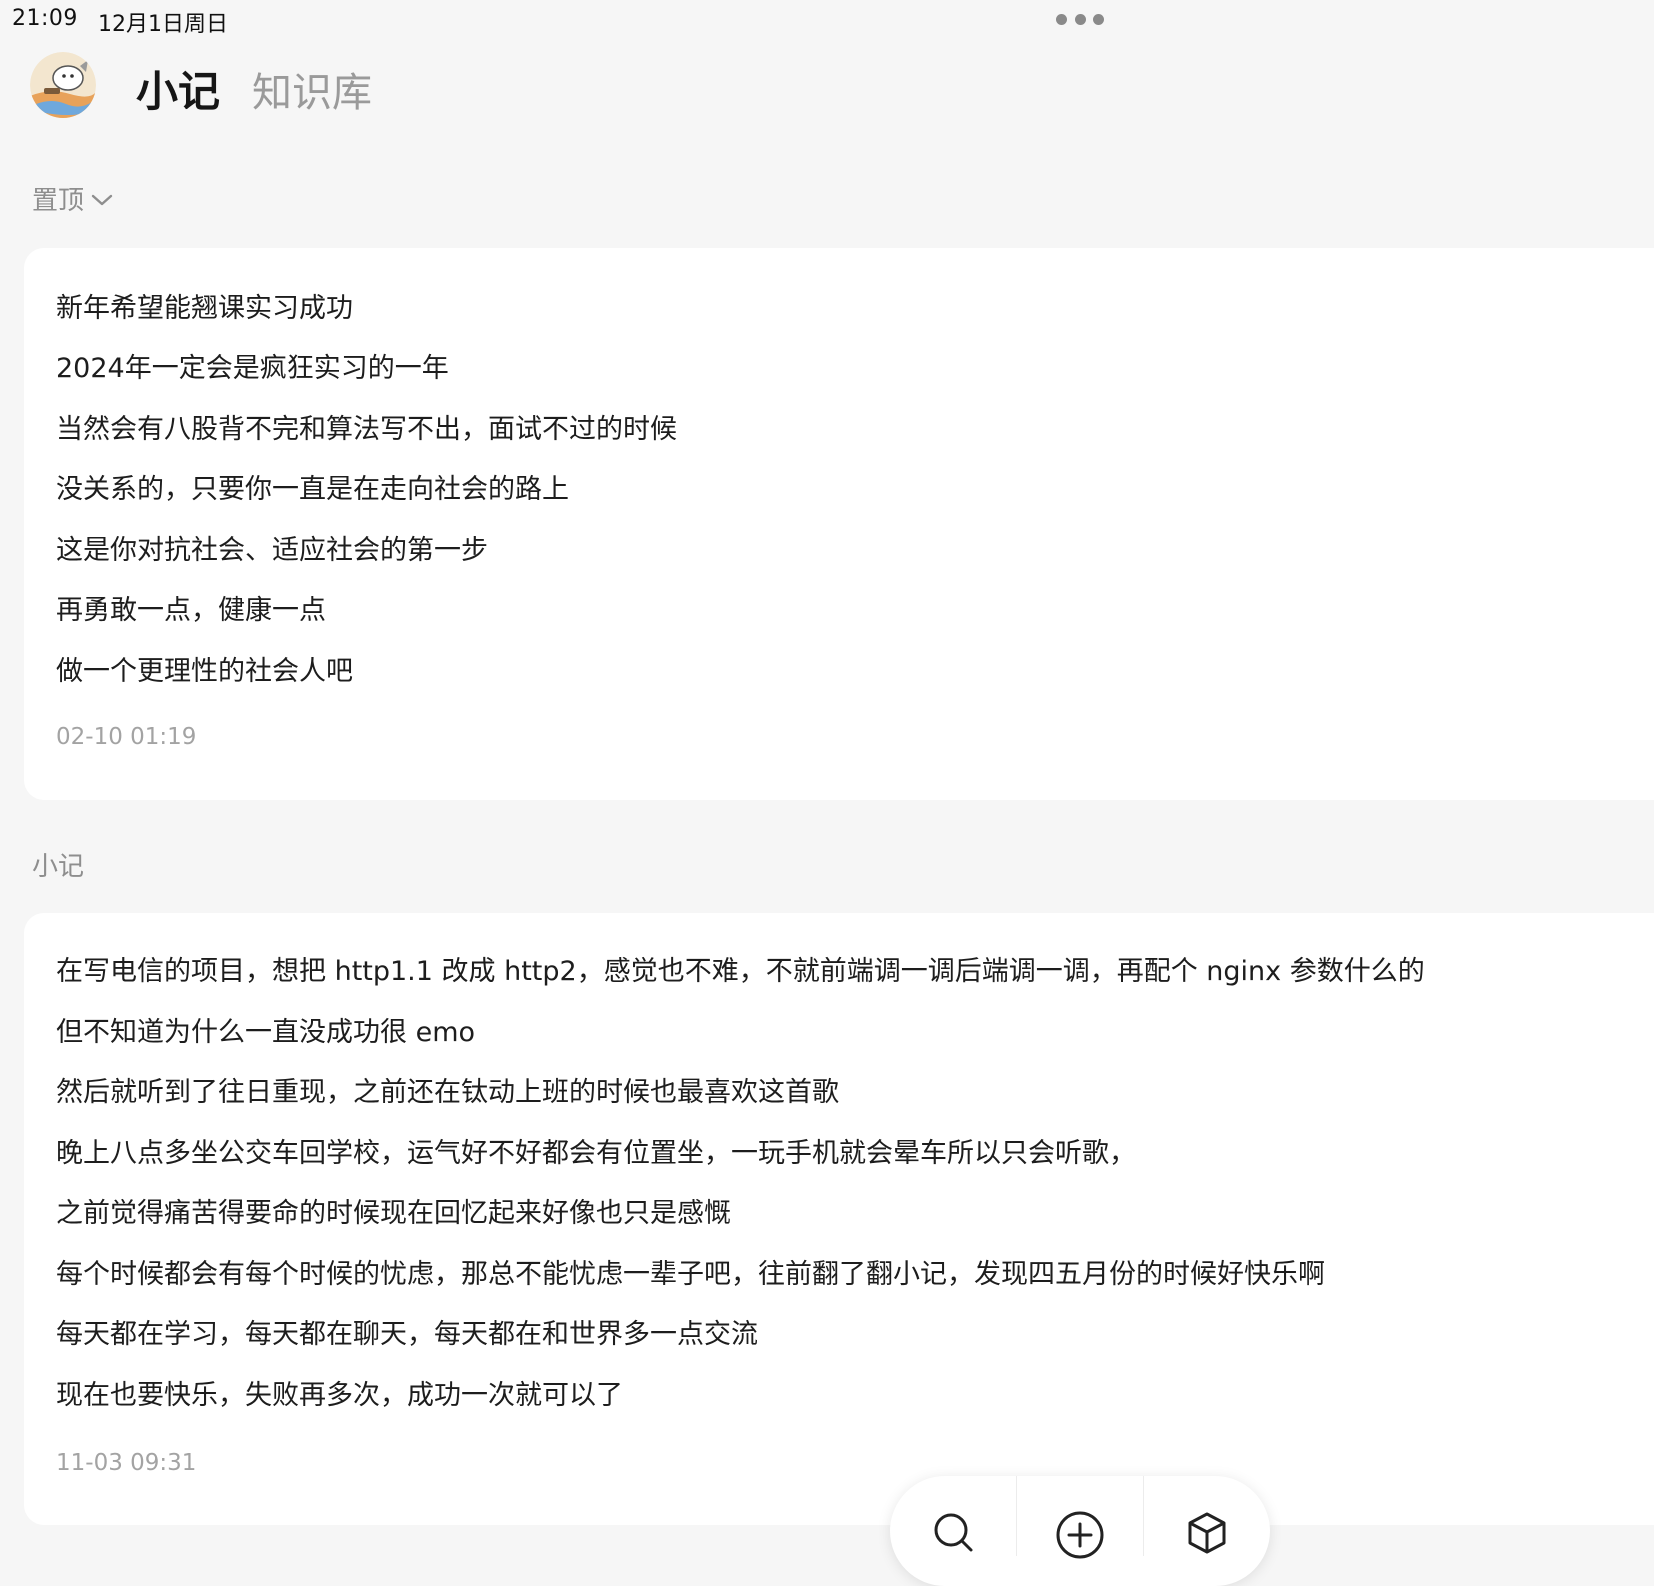 The width and height of the screenshot is (1654, 1586). What do you see at coordinates (178, 88) in the screenshot?
I see `tab-notes: 小记` at bounding box center [178, 88].